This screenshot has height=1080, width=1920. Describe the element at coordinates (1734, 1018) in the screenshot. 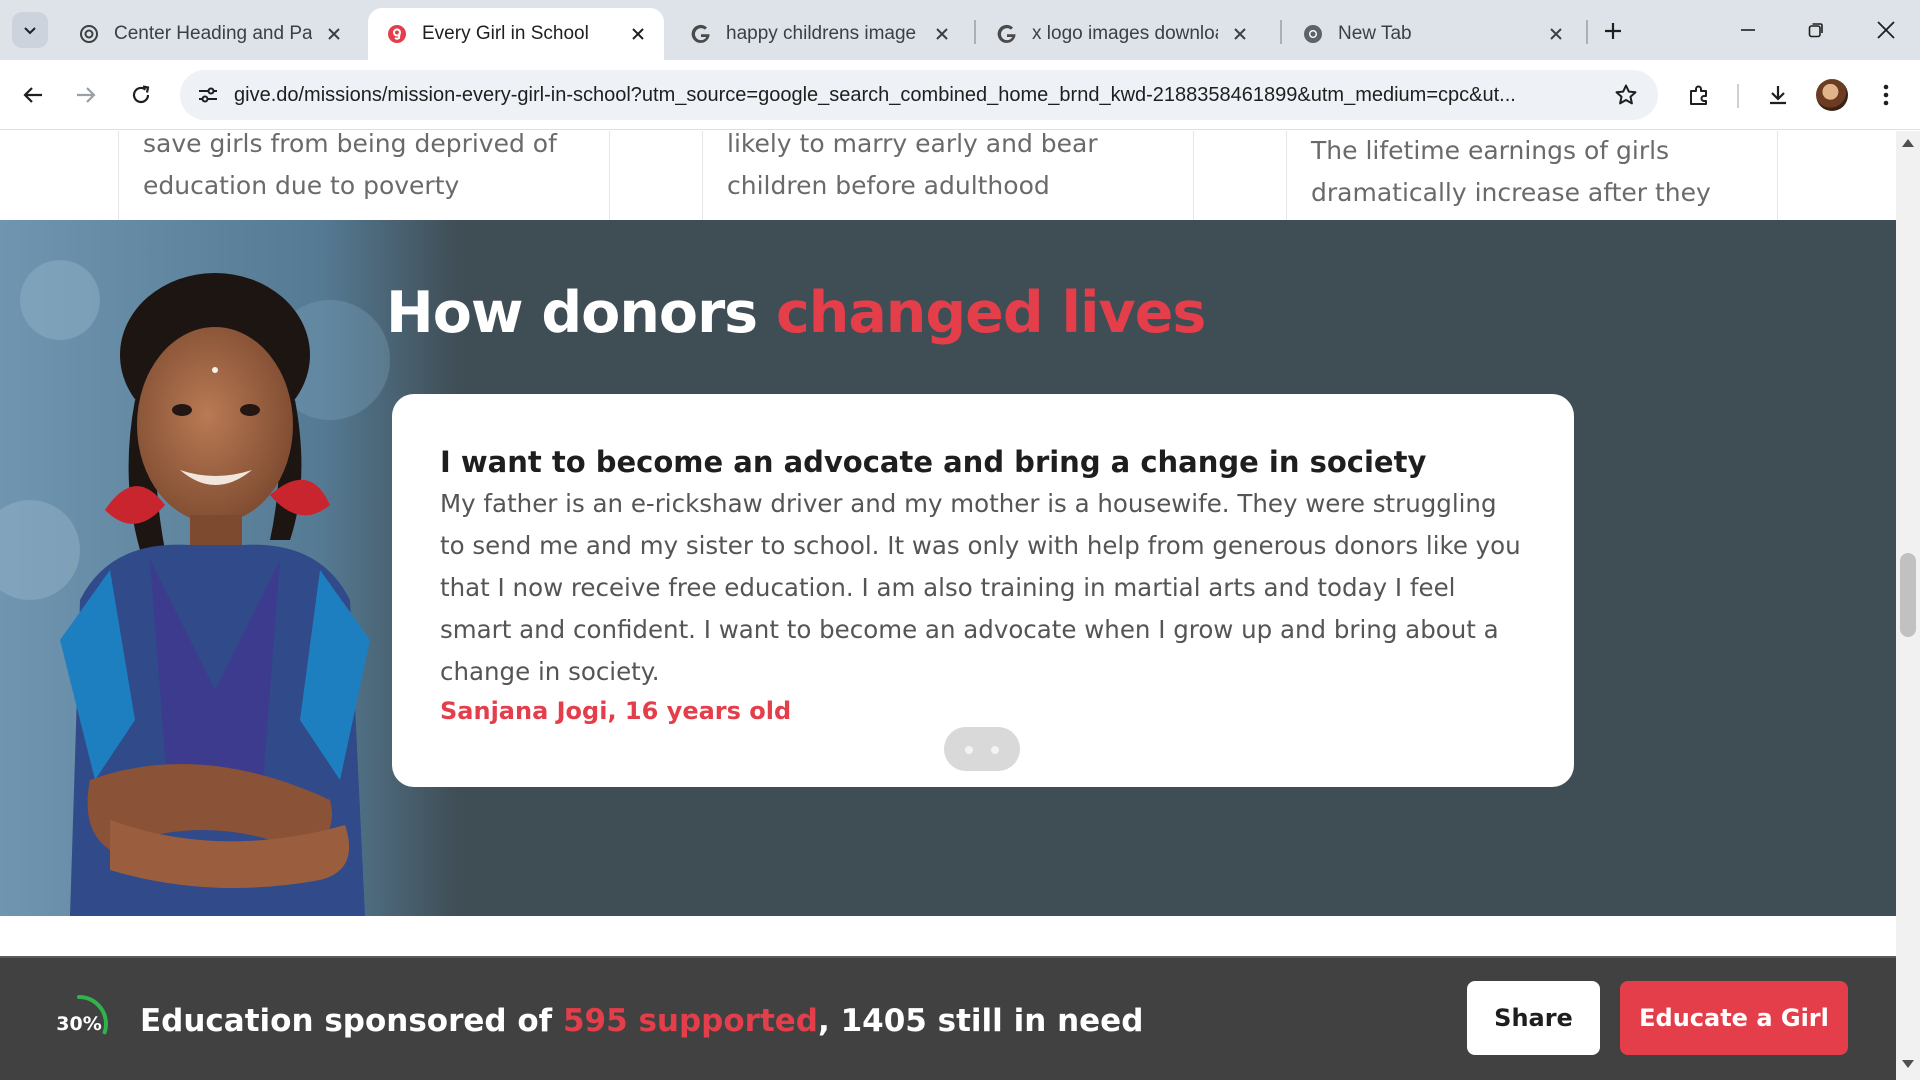

I see `educate-a-girl-button: Educate a Girl` at that location.